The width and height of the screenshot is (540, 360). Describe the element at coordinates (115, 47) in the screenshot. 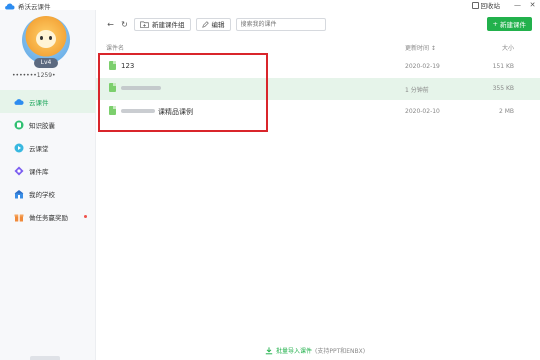

I see `column-header-name: 课件名` at that location.